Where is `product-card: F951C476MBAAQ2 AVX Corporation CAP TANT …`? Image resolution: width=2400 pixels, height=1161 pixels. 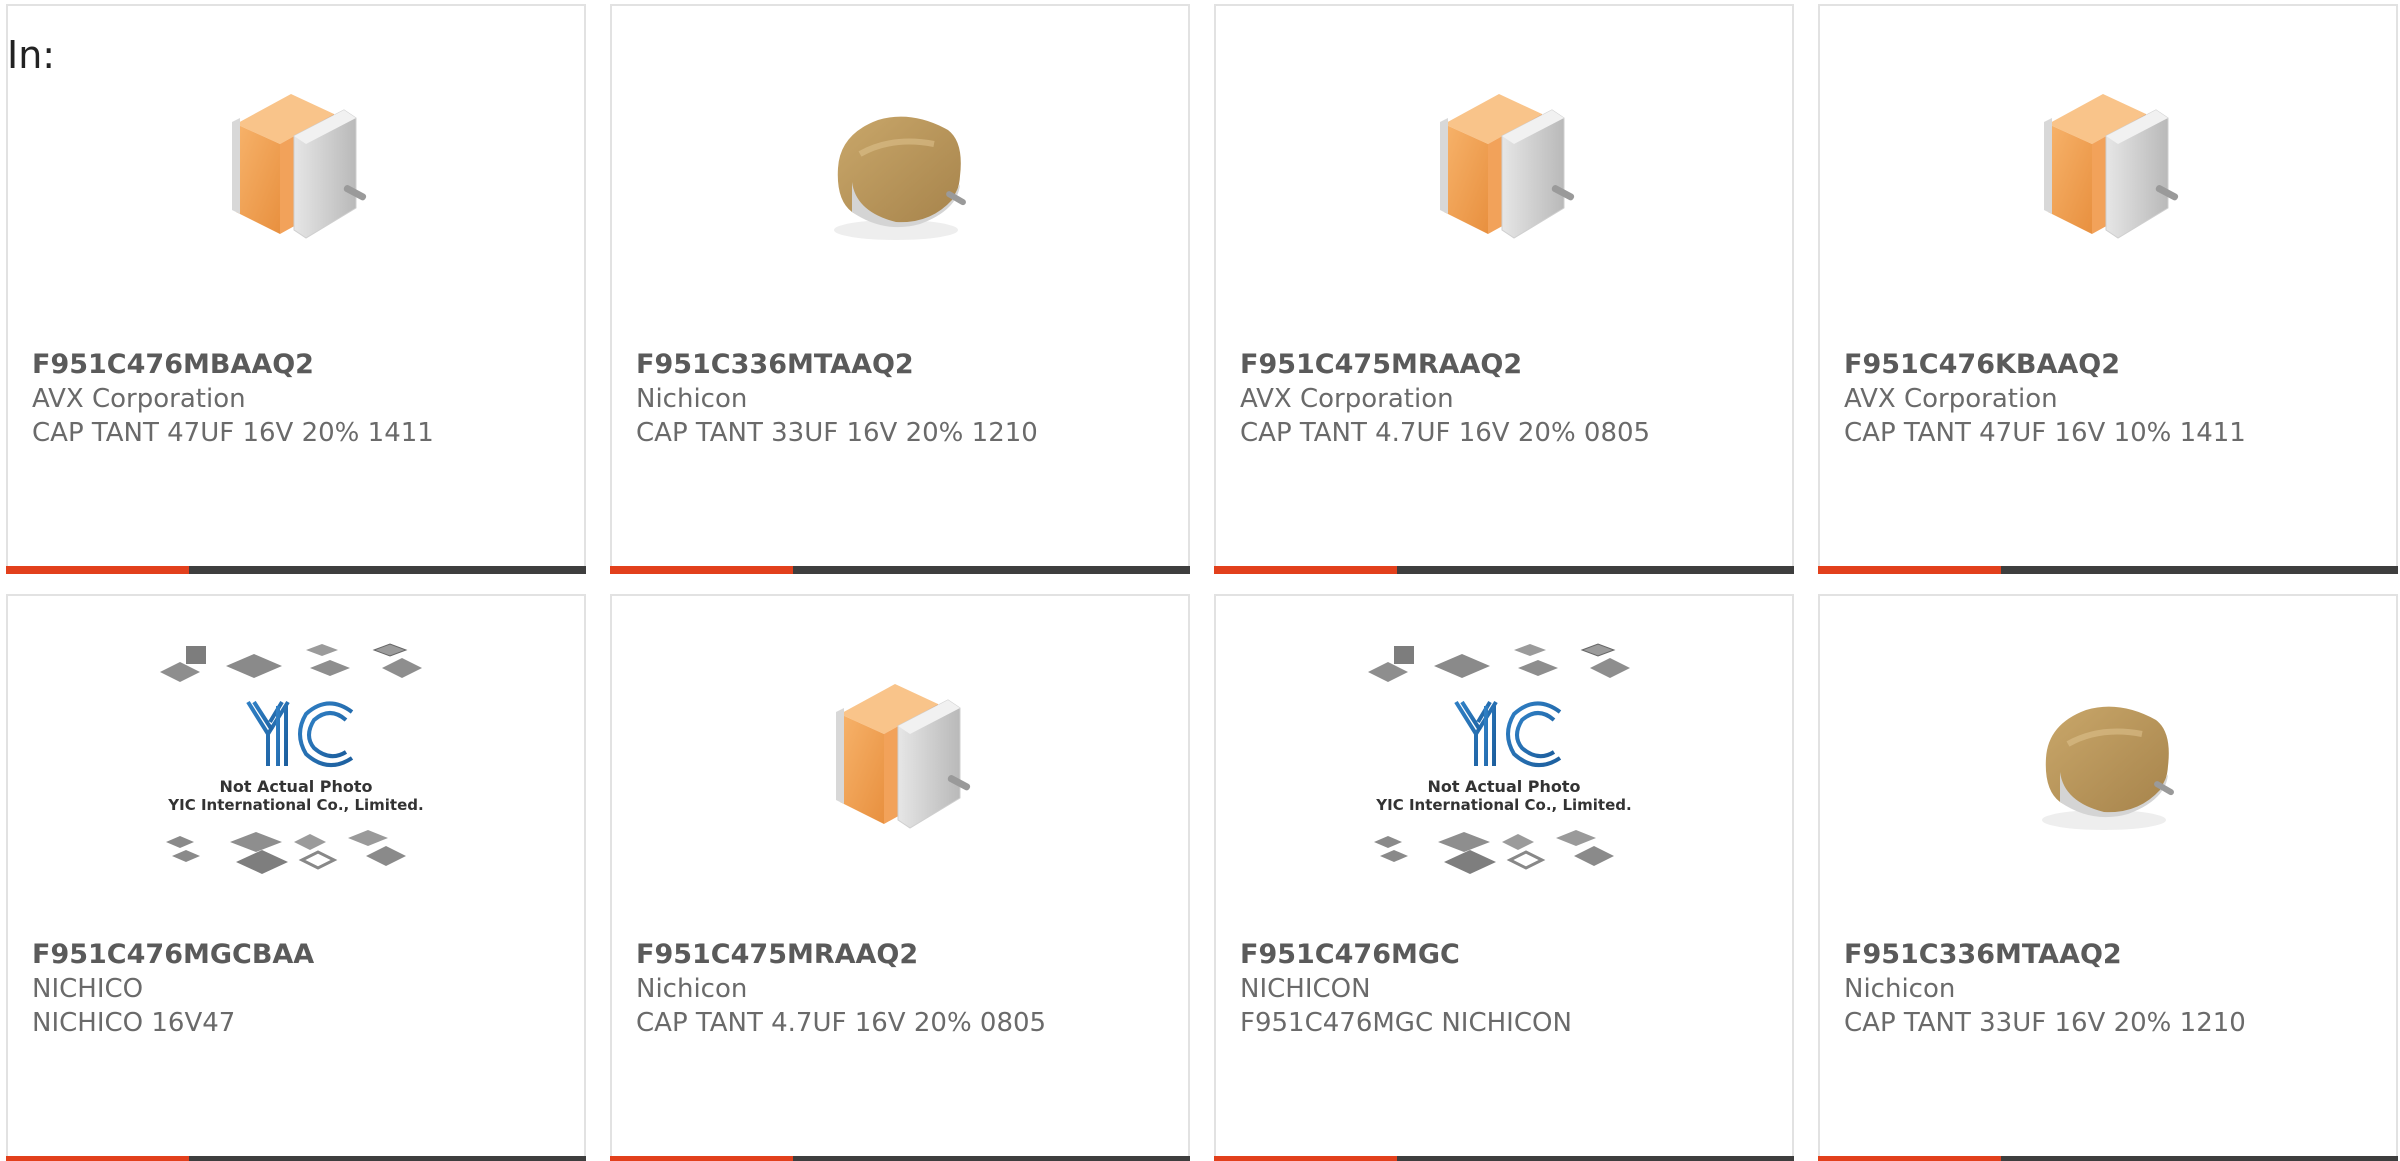 product-card: F951C476MBAAQ2 AVX Corporation CAP TANT … is located at coordinates (296, 289).